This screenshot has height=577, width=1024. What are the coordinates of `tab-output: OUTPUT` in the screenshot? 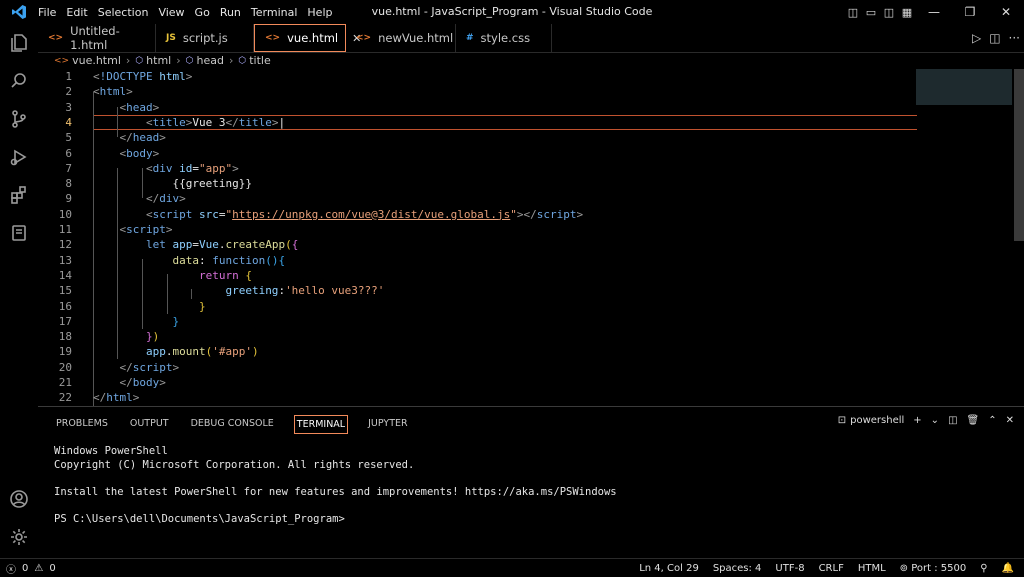 It's located at (149, 424).